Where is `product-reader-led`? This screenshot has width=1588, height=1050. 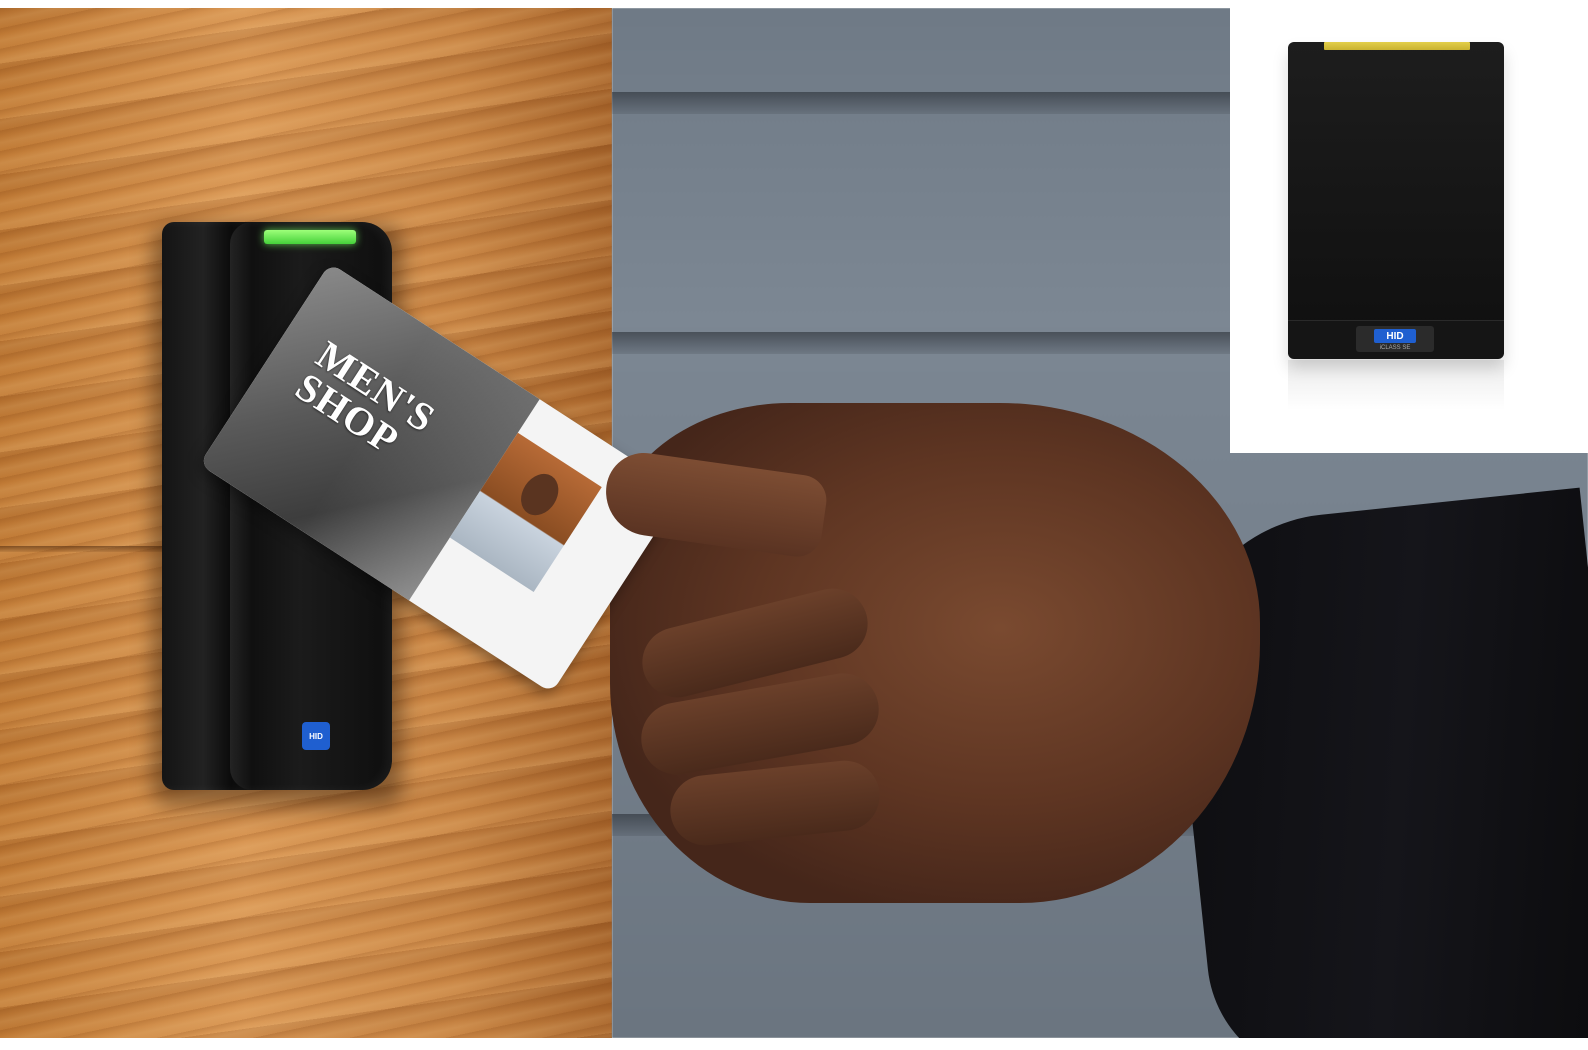
product-reader-led is located at coordinates (1397, 46).